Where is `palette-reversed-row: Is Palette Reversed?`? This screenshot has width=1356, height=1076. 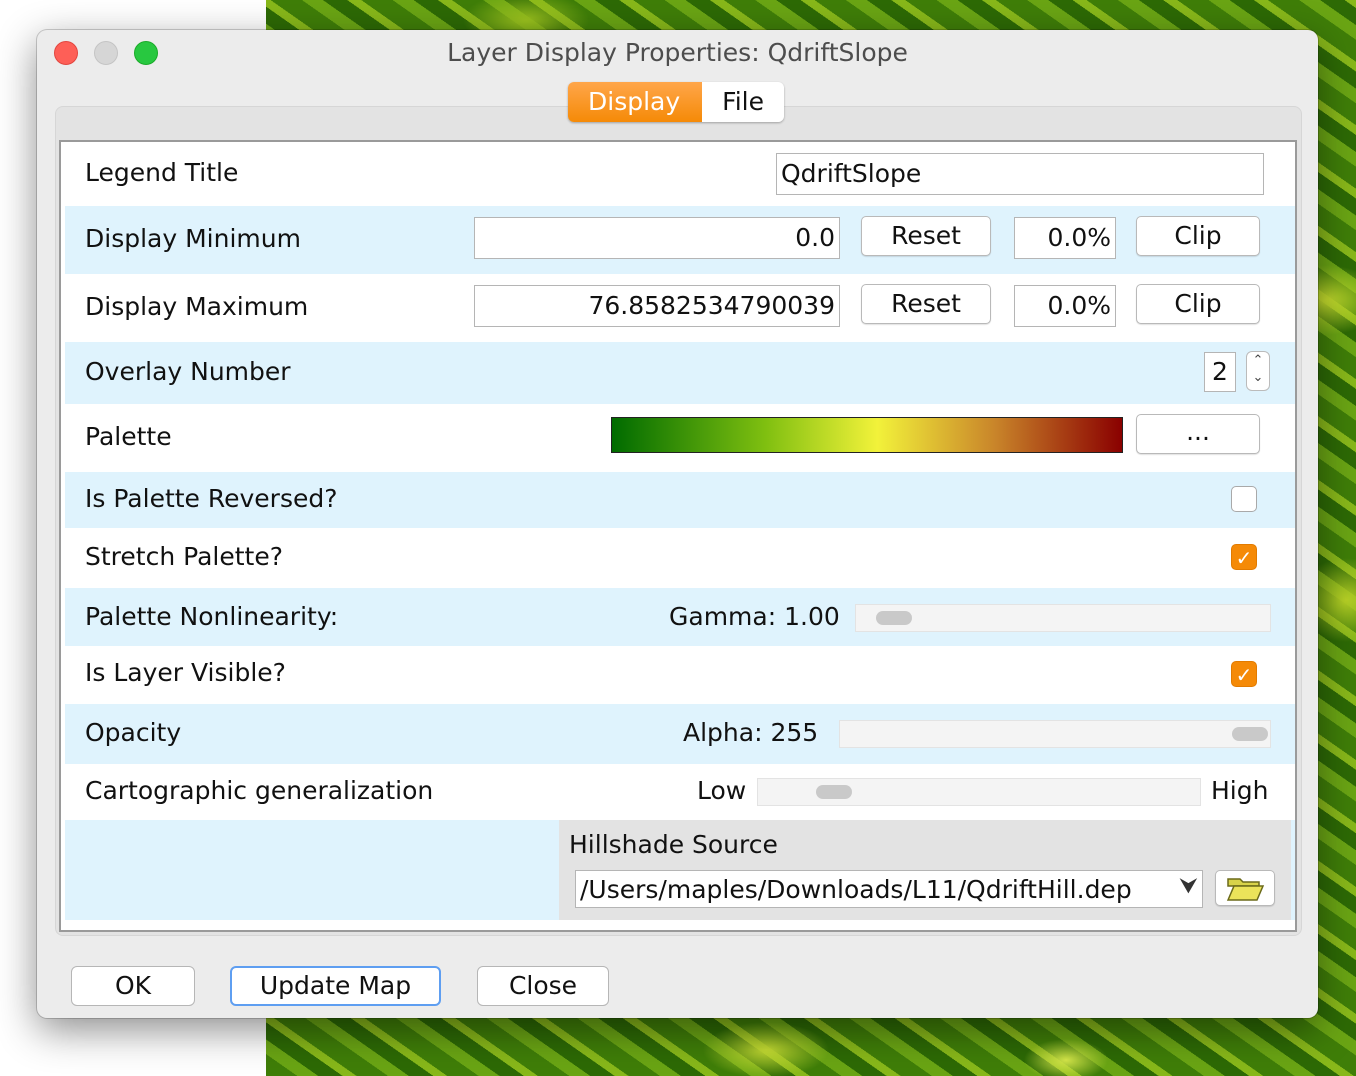
palette-reversed-row: Is Palette Reversed? is located at coordinates (680, 500).